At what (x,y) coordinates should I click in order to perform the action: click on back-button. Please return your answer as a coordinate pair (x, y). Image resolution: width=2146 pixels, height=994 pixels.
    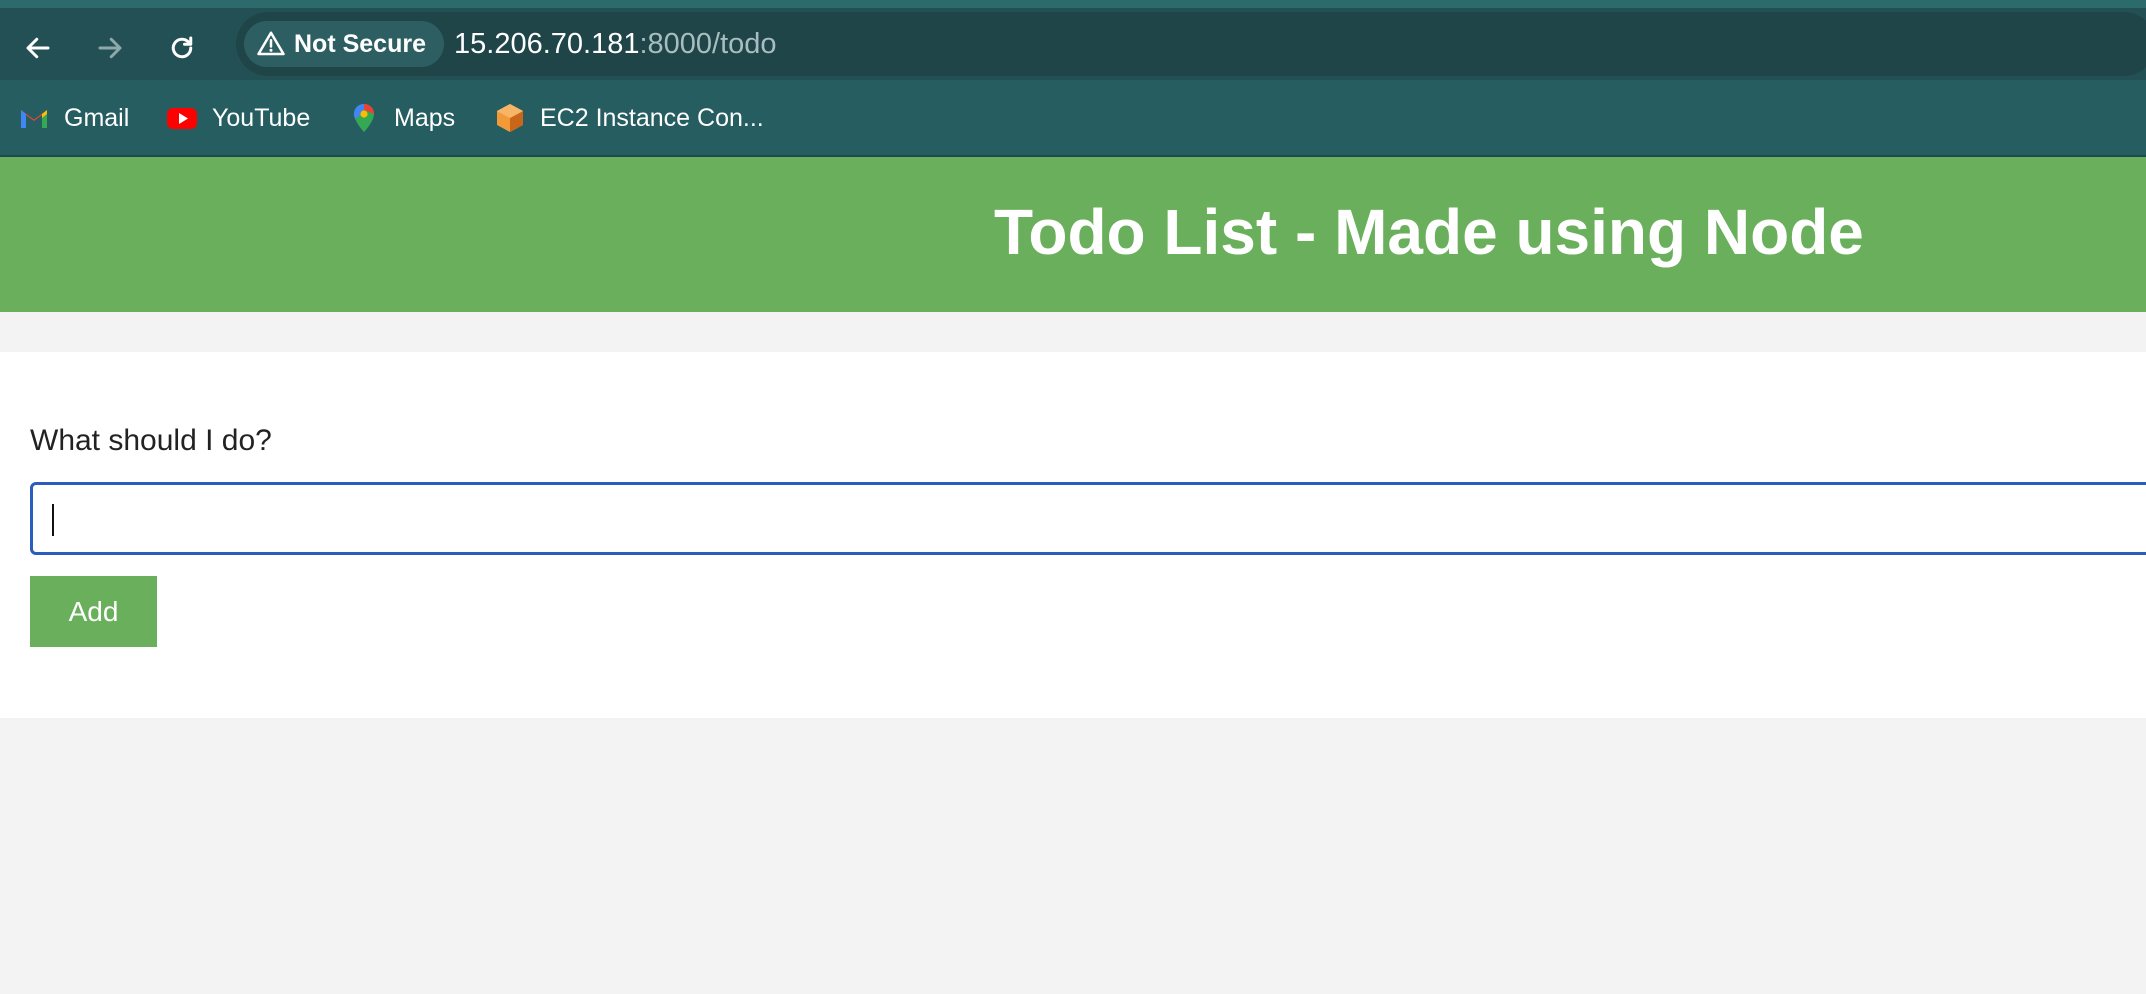
    Looking at the image, I should click on (38, 48).